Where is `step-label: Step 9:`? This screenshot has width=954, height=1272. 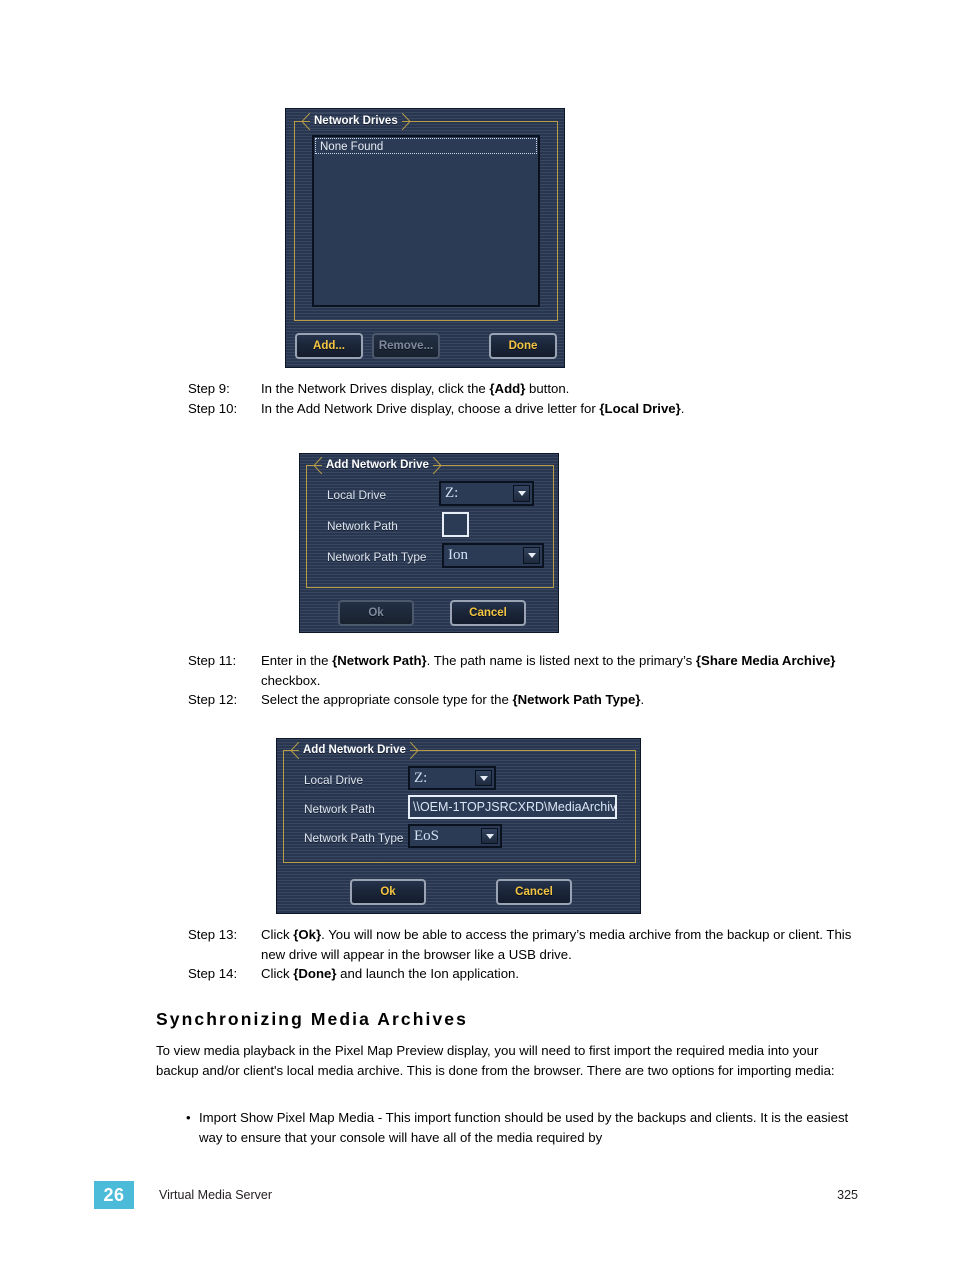 step-label: Step 9: is located at coordinates (209, 388).